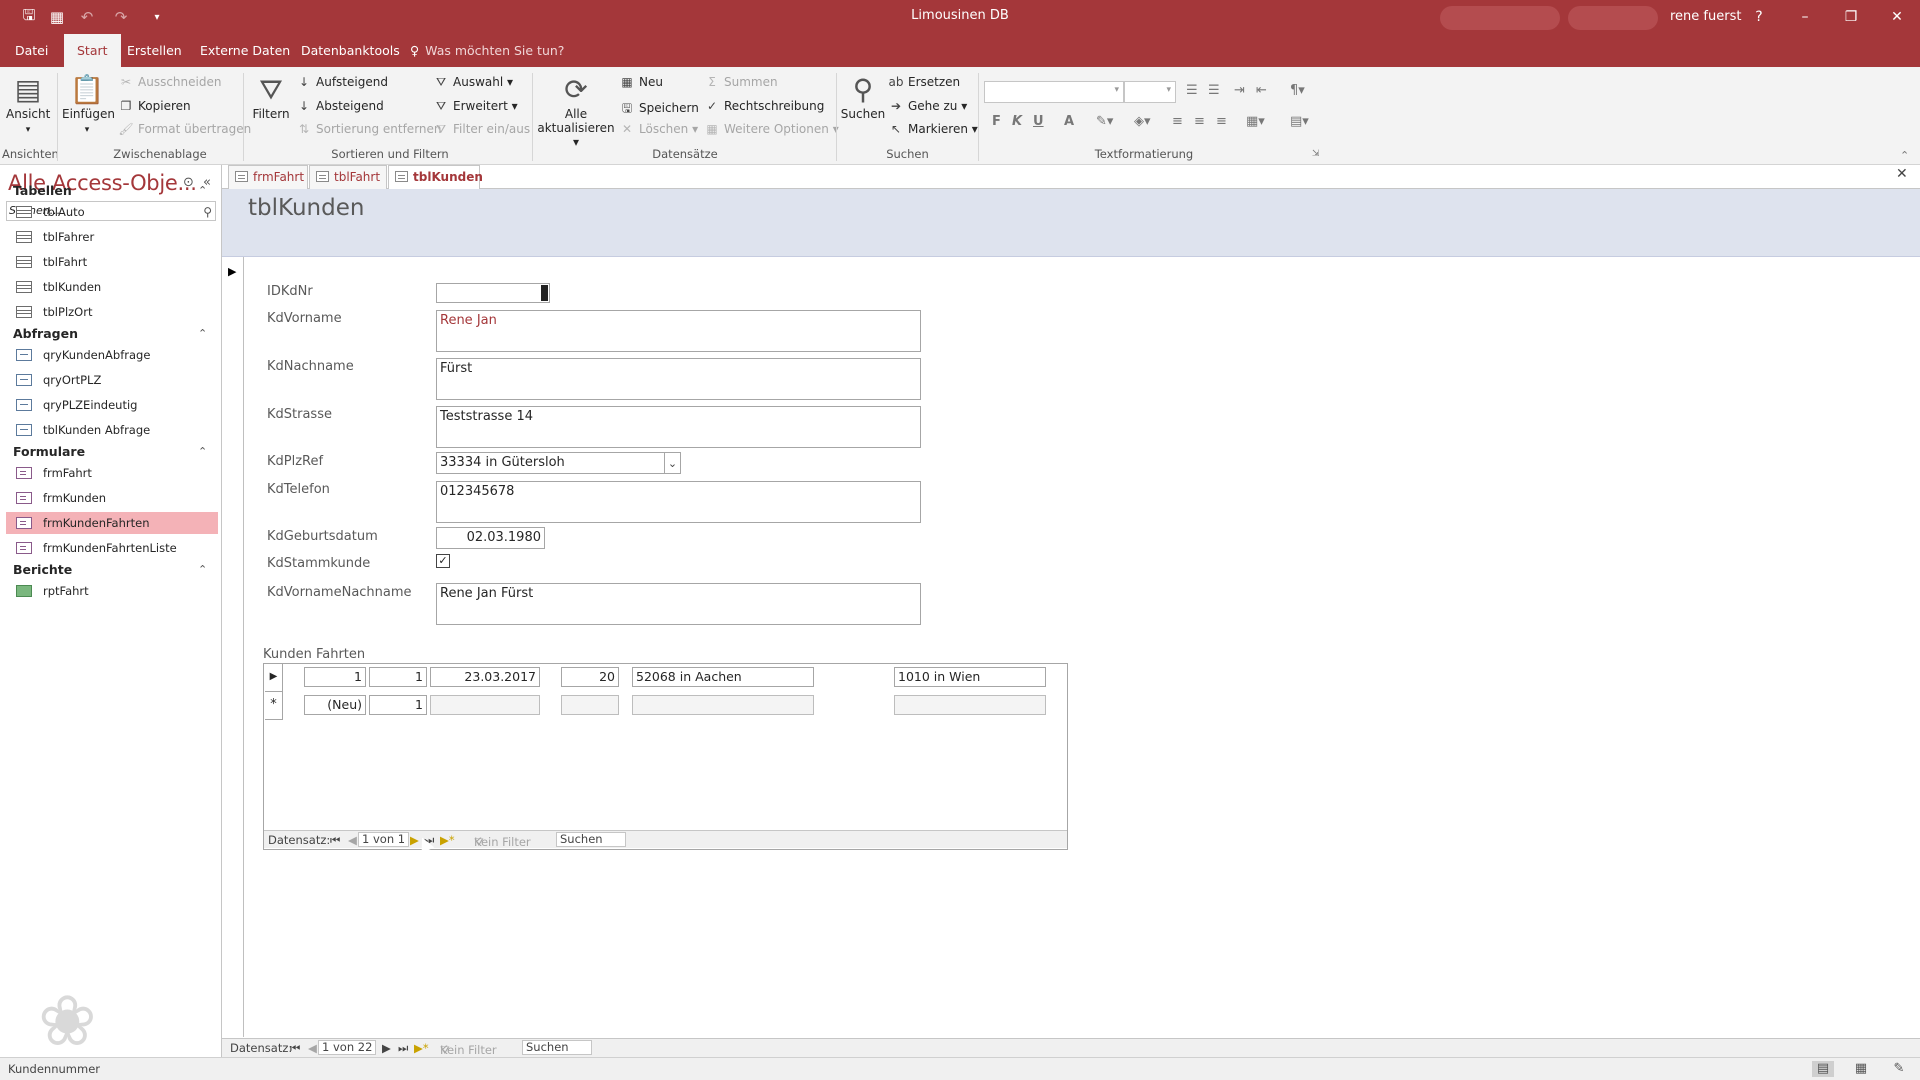 The height and width of the screenshot is (1080, 1920). Describe the element at coordinates (1017, 121) in the screenshot. I see `italic-button: K` at that location.